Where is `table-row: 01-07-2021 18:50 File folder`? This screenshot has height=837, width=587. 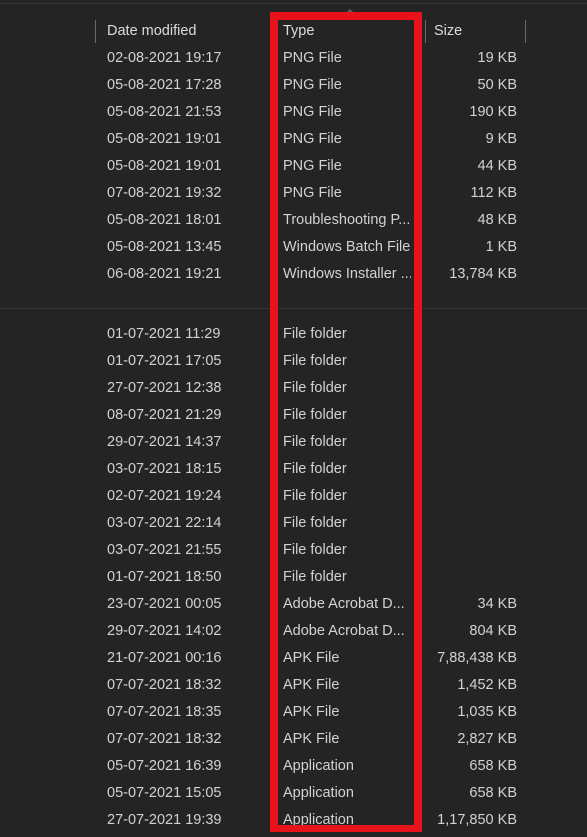 table-row: 01-07-2021 18:50 File folder is located at coordinates (293, 577).